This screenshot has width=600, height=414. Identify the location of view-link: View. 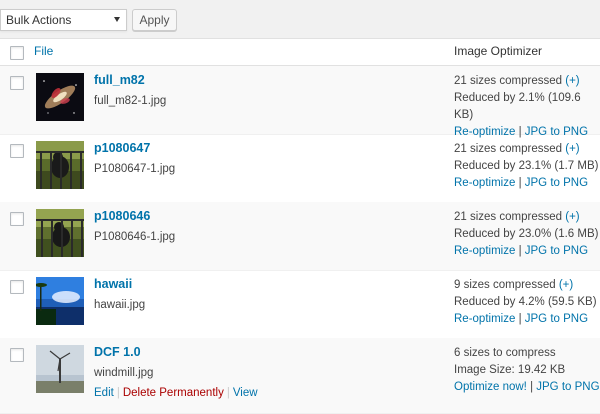
(245, 393).